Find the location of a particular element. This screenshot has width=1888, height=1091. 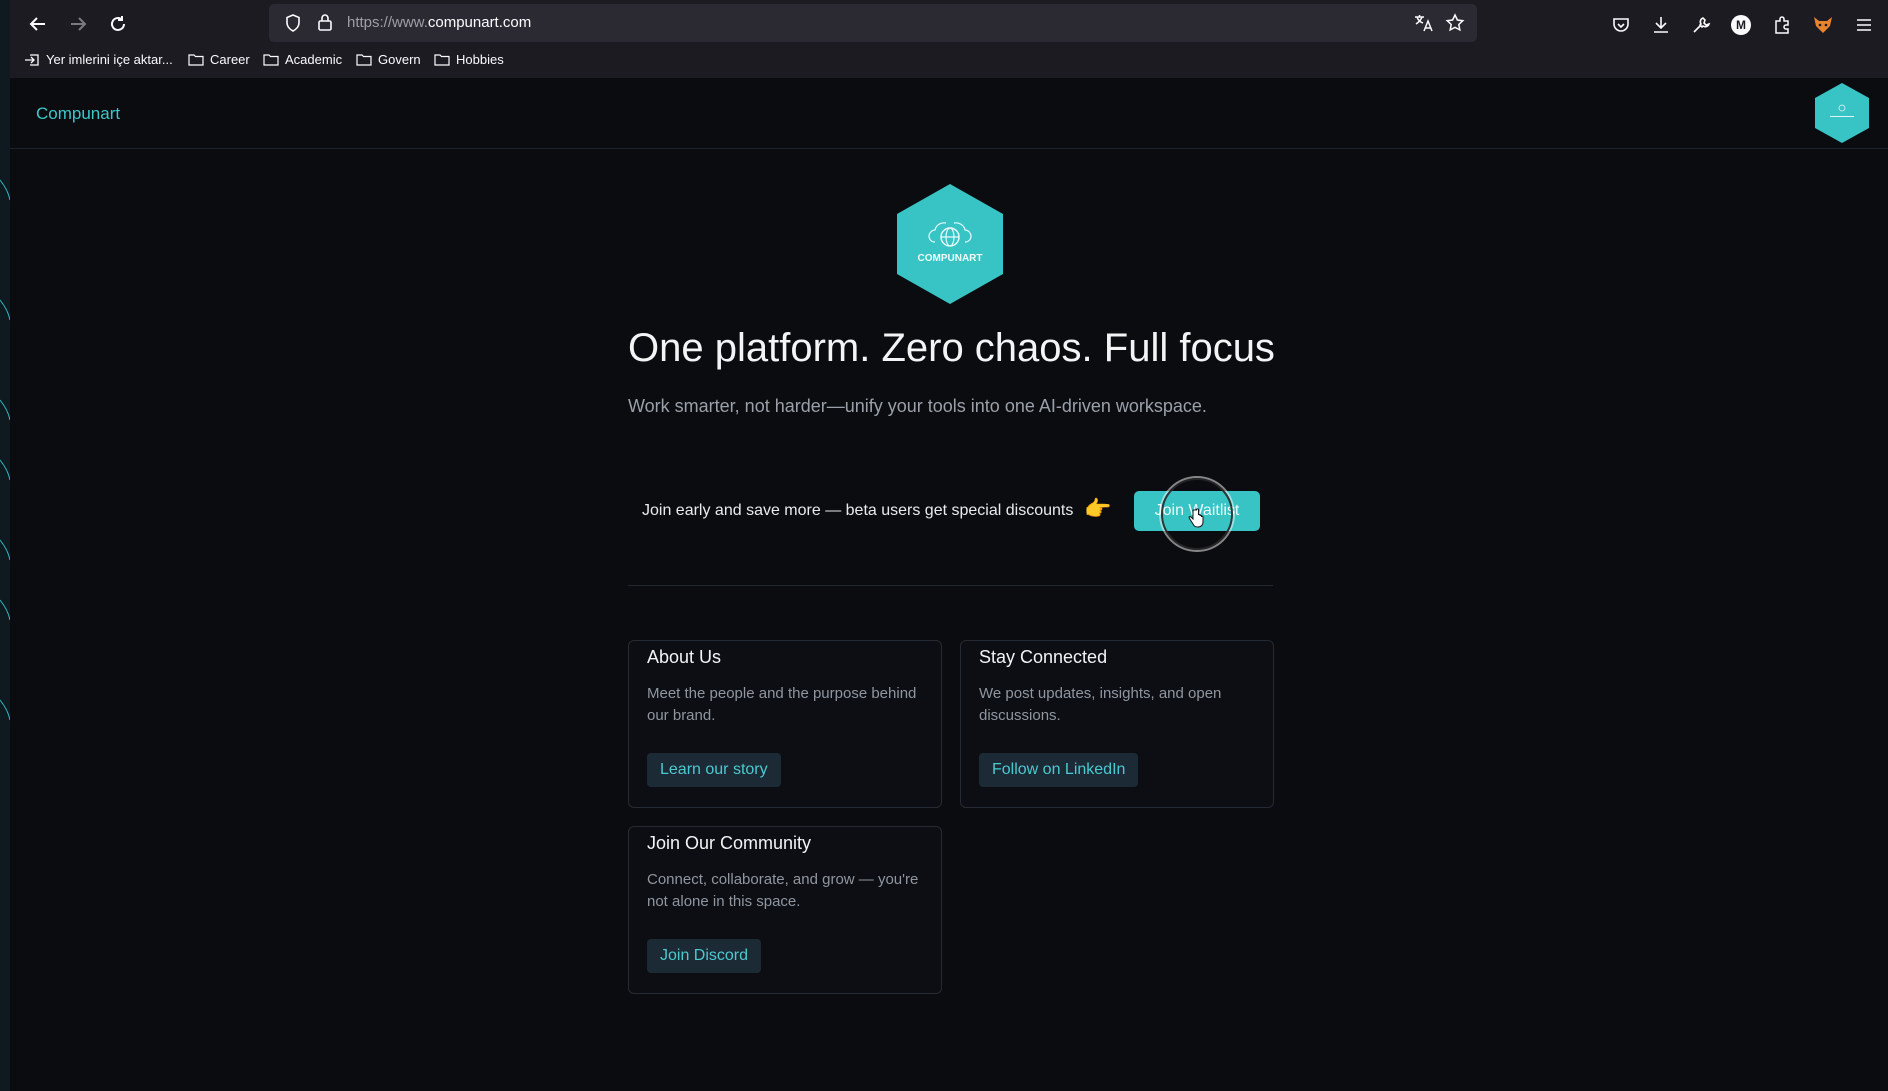

shield-icon is located at coordinates (293, 23).